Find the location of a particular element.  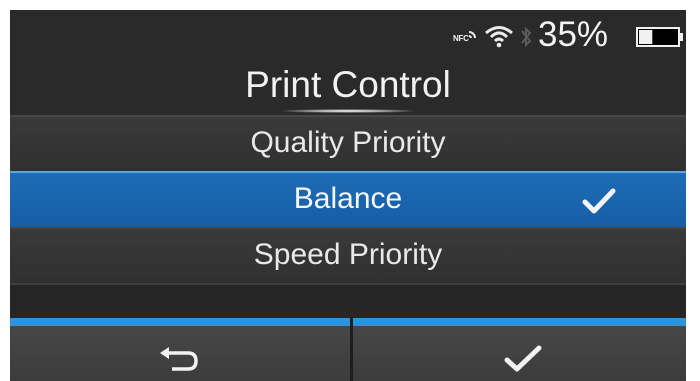

nfc-icon: NFC is located at coordinates (465, 38).